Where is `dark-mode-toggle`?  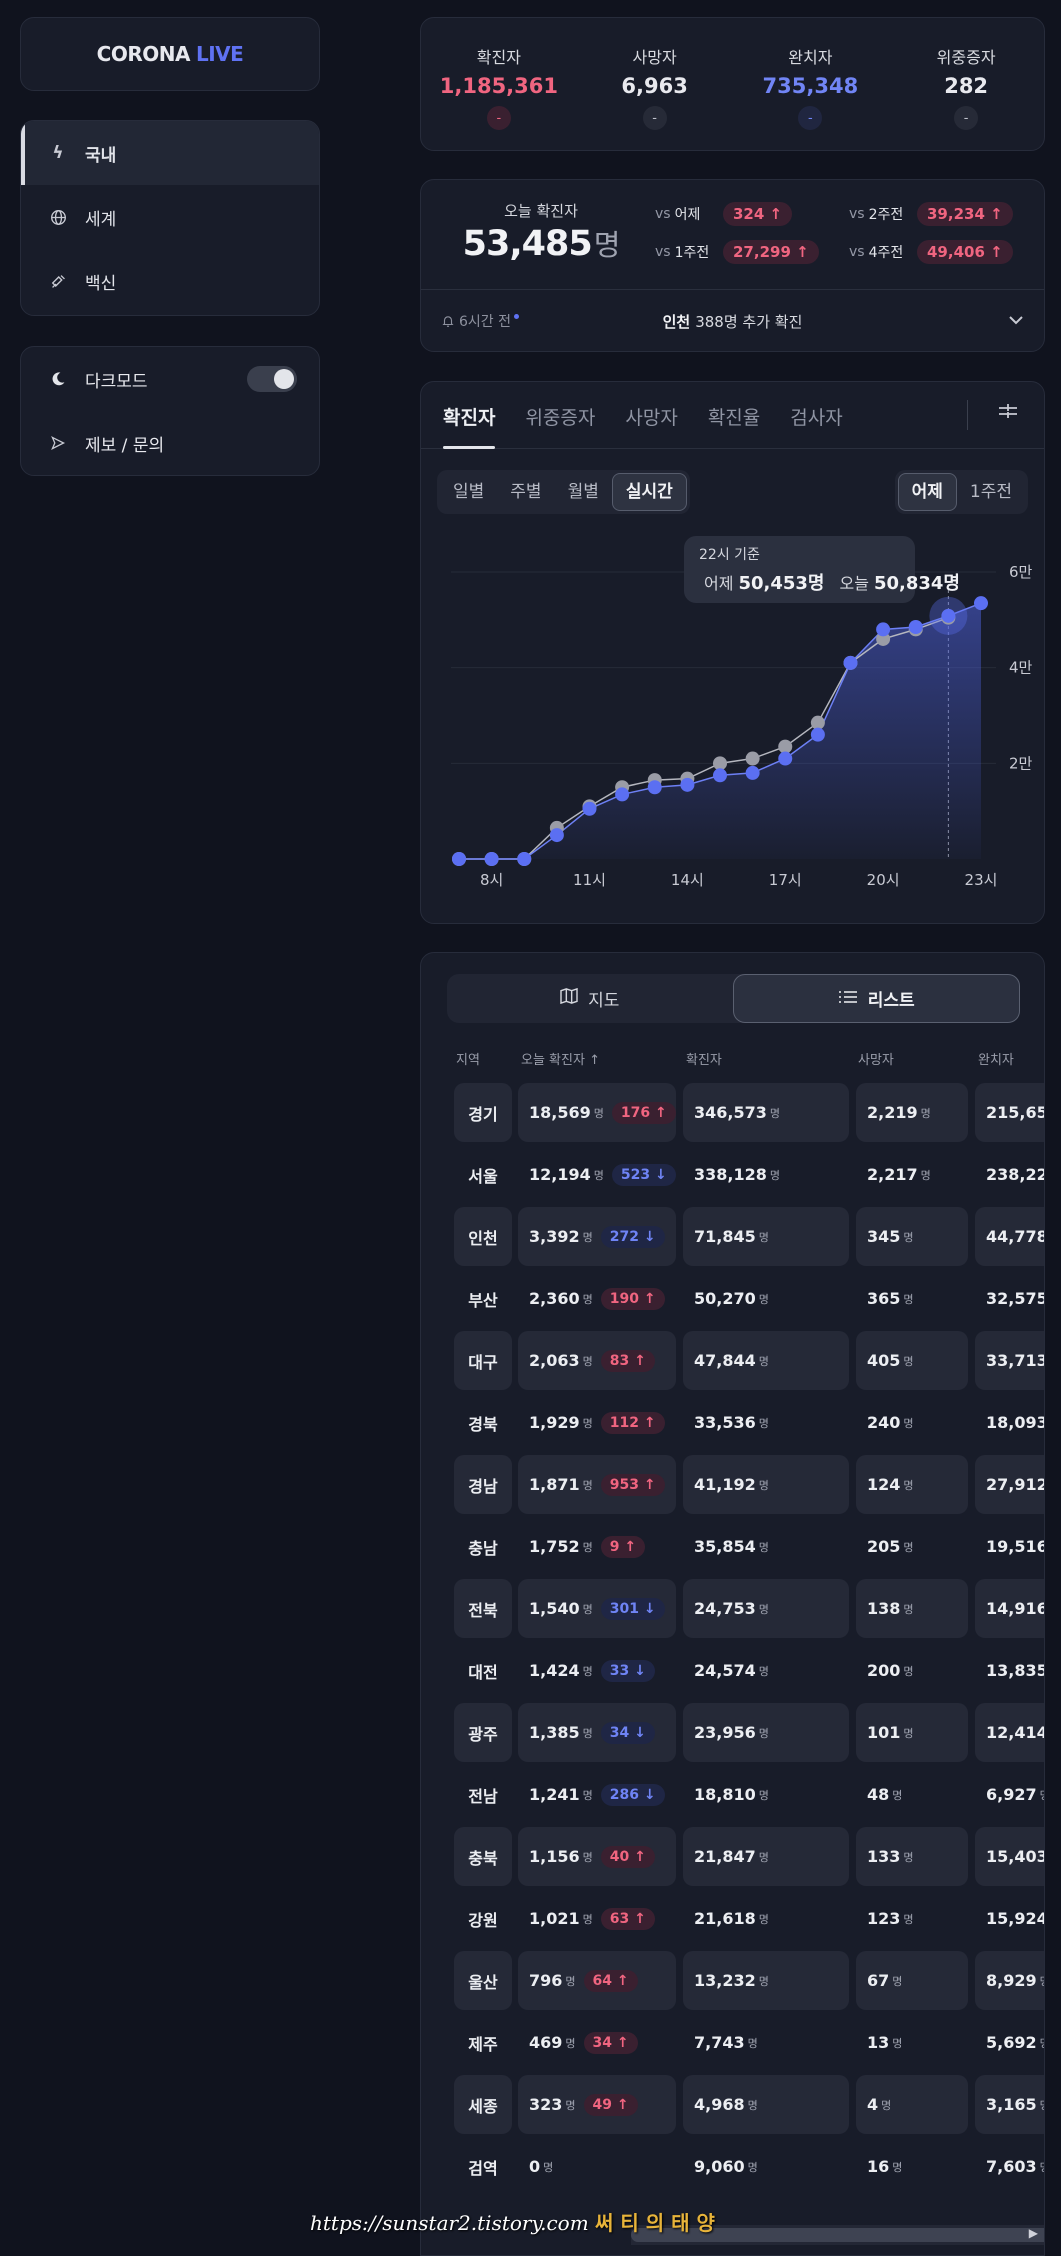 dark-mode-toggle is located at coordinates (272, 379).